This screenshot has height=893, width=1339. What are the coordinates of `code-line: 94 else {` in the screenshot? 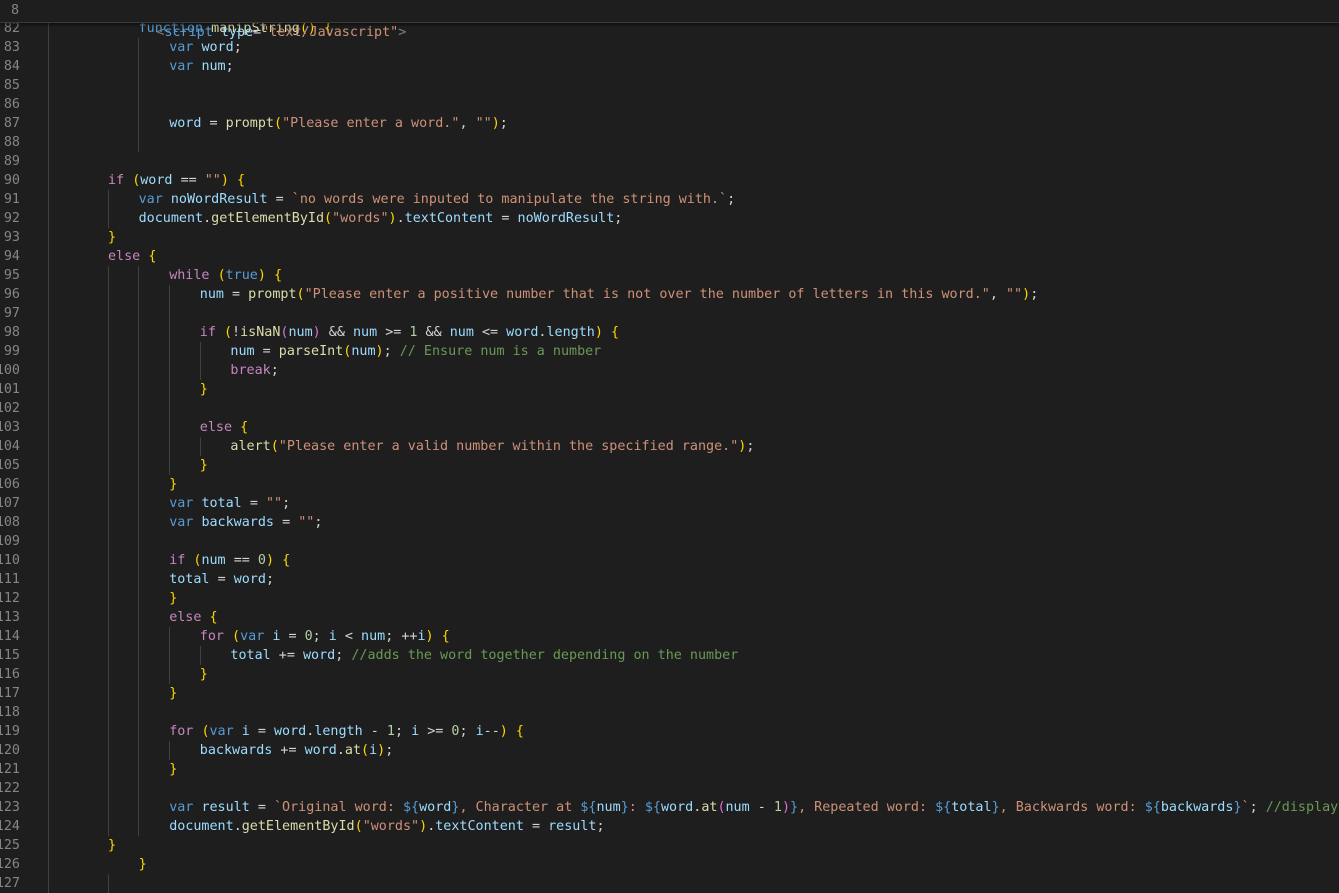 It's located at (669, 256).